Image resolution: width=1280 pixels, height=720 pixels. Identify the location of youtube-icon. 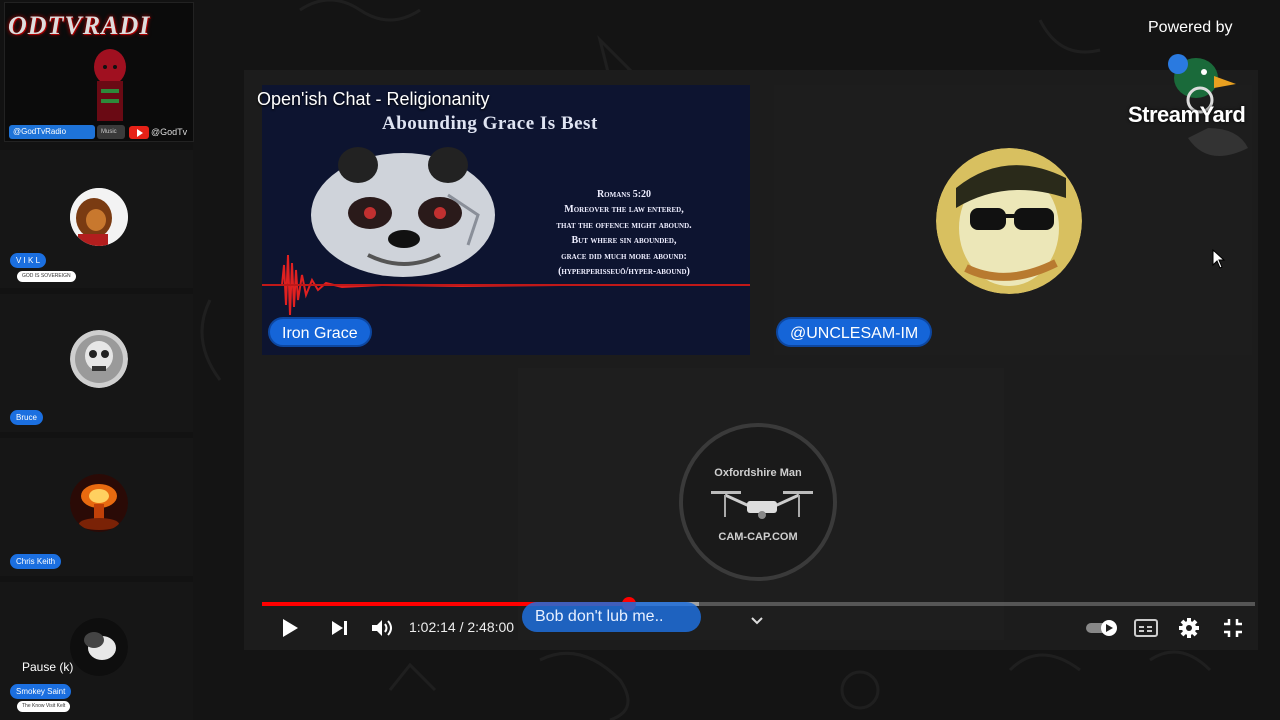
(139, 132).